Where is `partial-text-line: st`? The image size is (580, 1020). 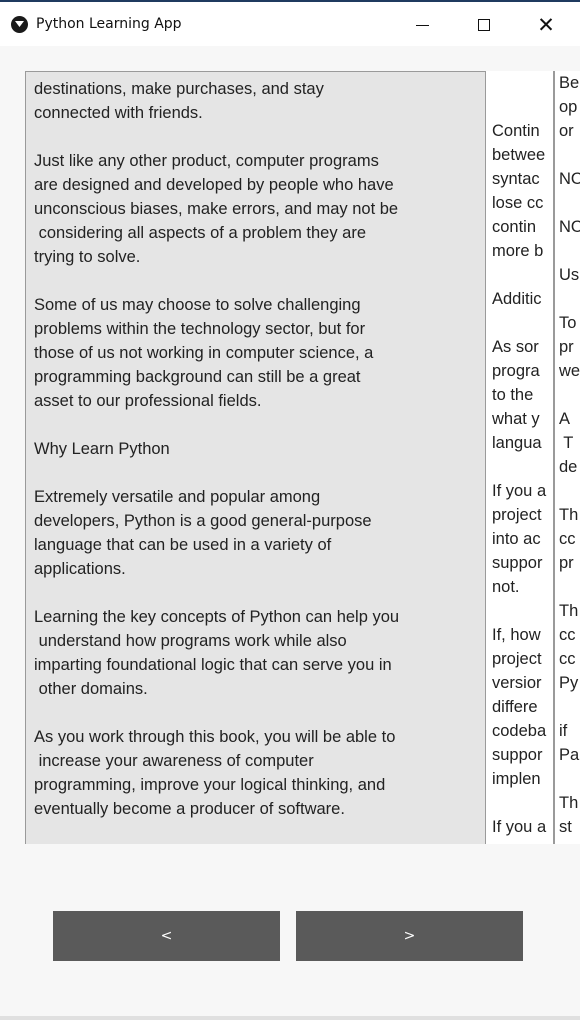
partial-text-line: st is located at coordinates (565, 827).